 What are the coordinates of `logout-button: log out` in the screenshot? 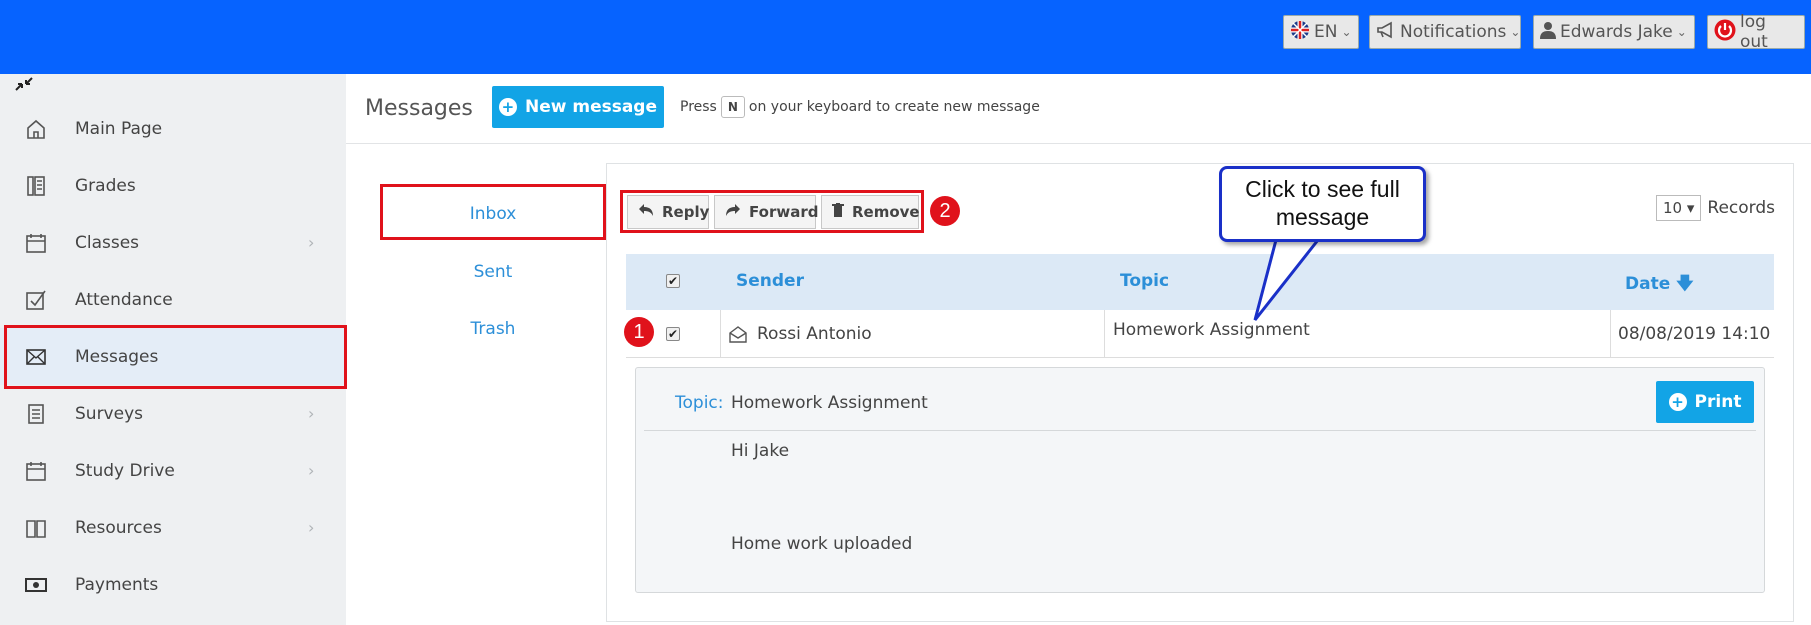 It's located at (1756, 32).